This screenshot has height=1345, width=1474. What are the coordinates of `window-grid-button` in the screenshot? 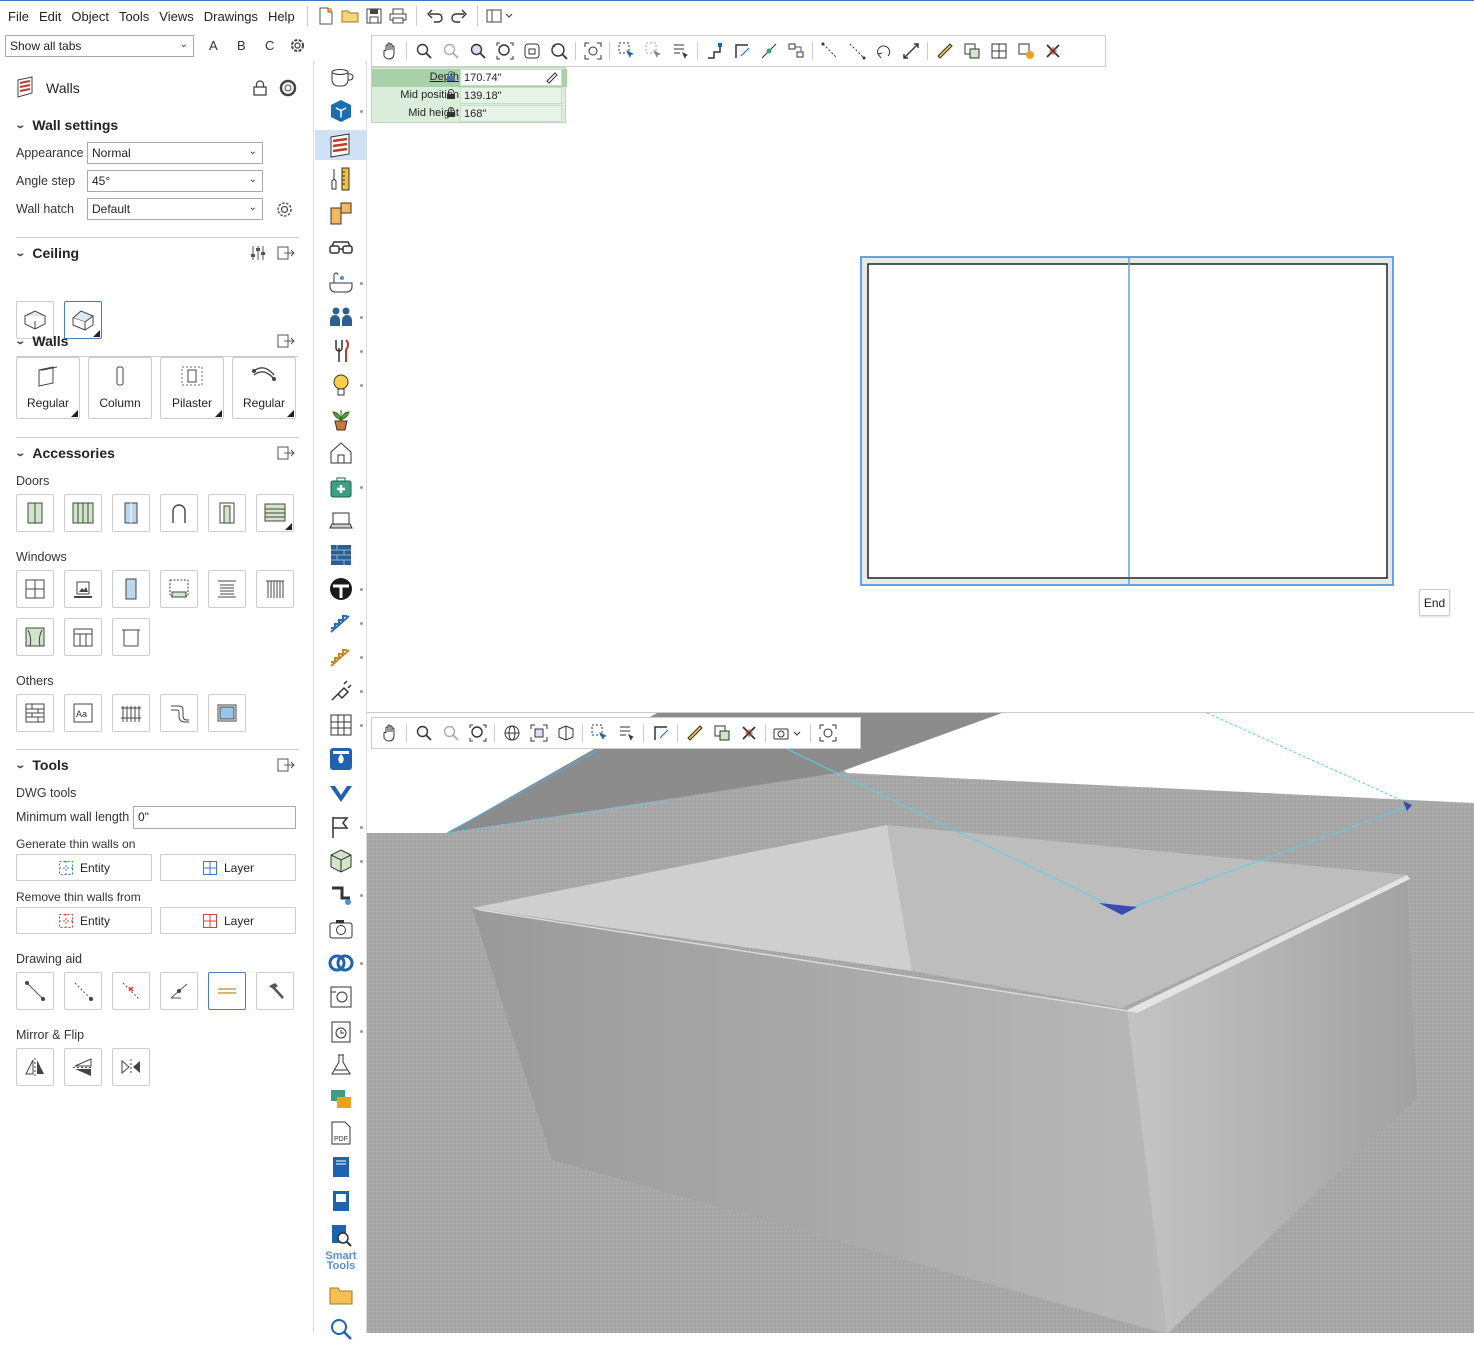 It's located at (35, 589).